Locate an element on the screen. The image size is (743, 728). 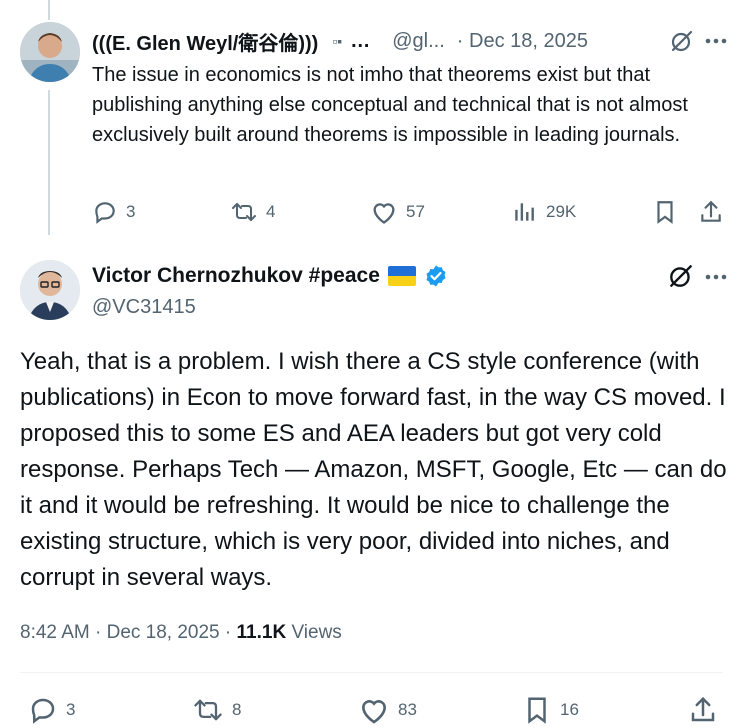
post-author-name: Victor Chernozhukov #peace is located at coordinates (236, 276).